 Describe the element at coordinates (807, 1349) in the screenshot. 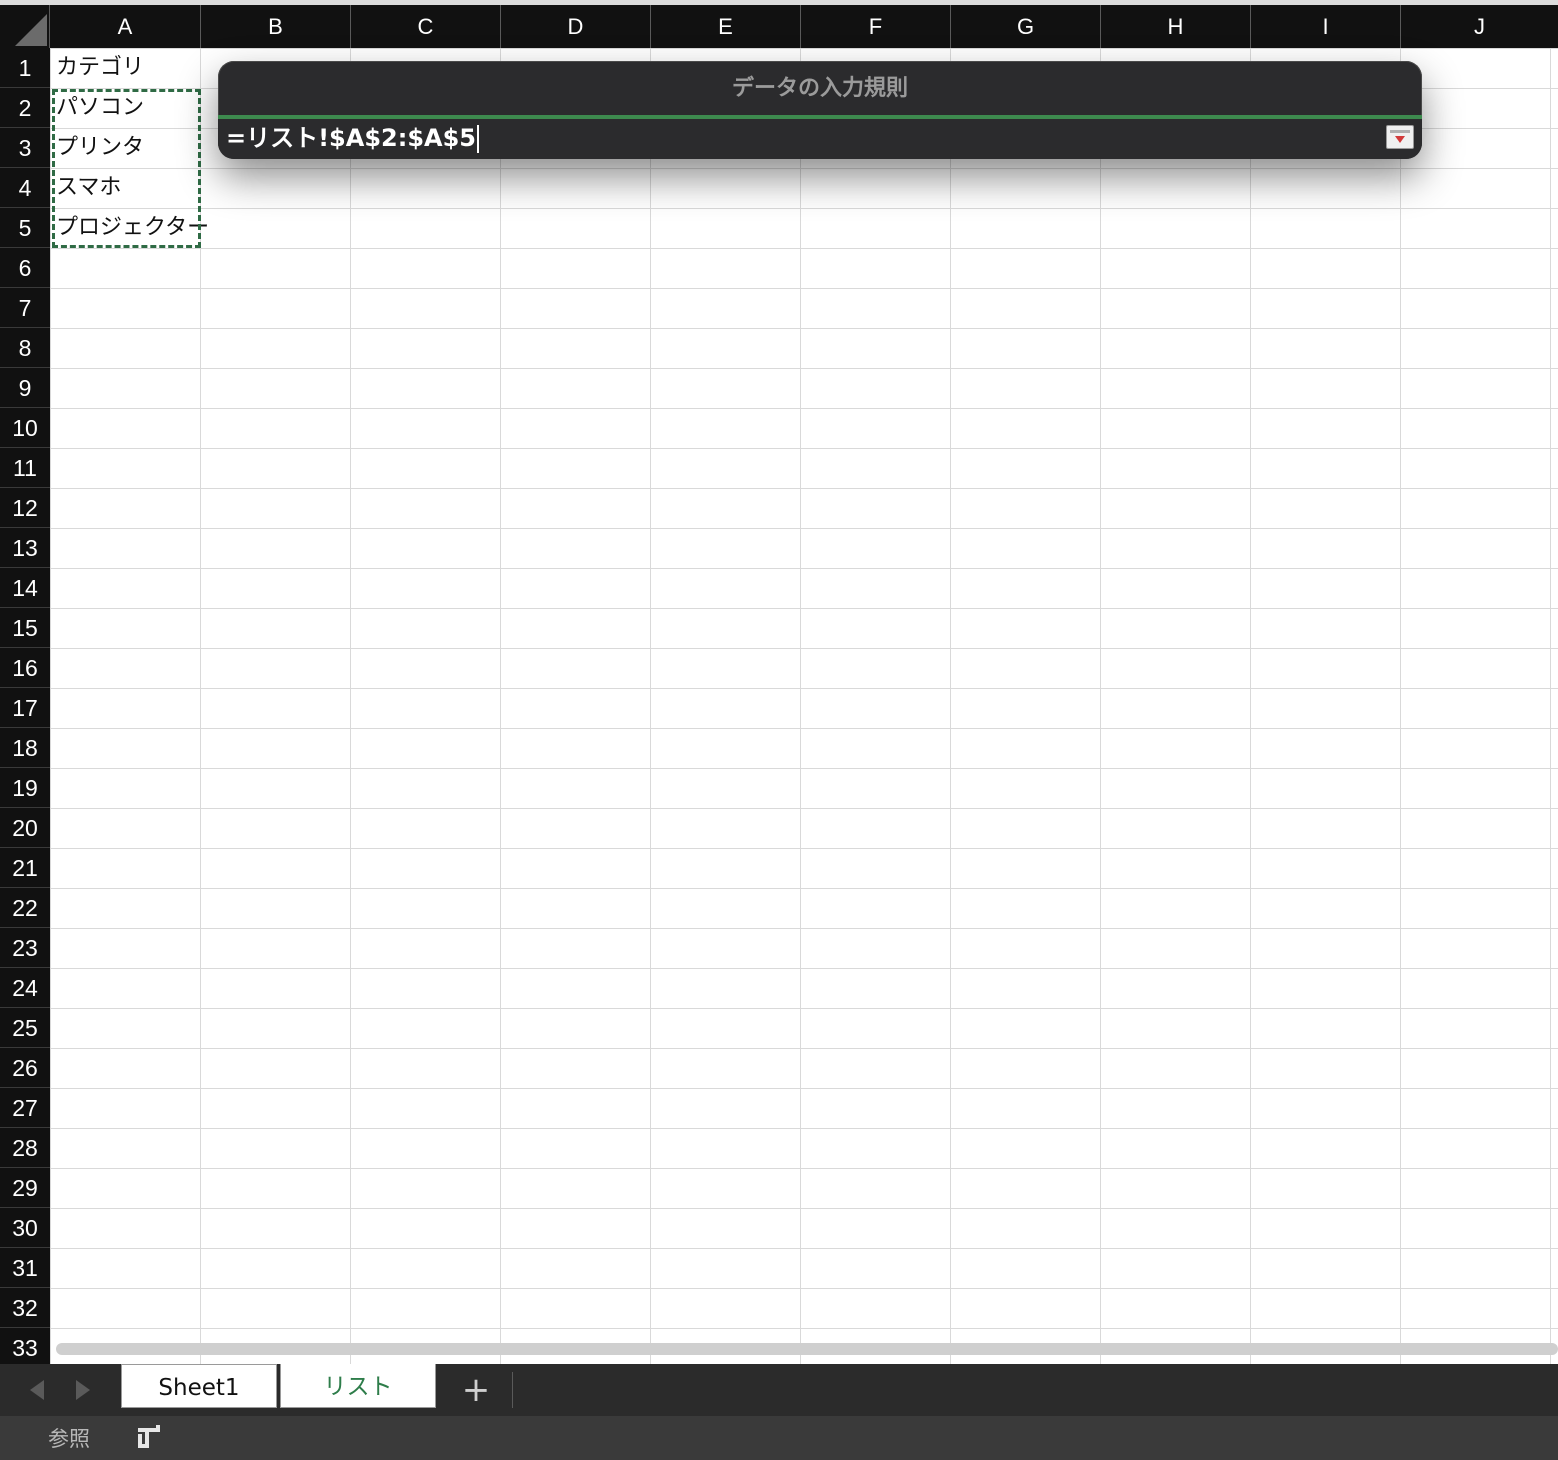

I see `horizontal-scrollbar` at that location.